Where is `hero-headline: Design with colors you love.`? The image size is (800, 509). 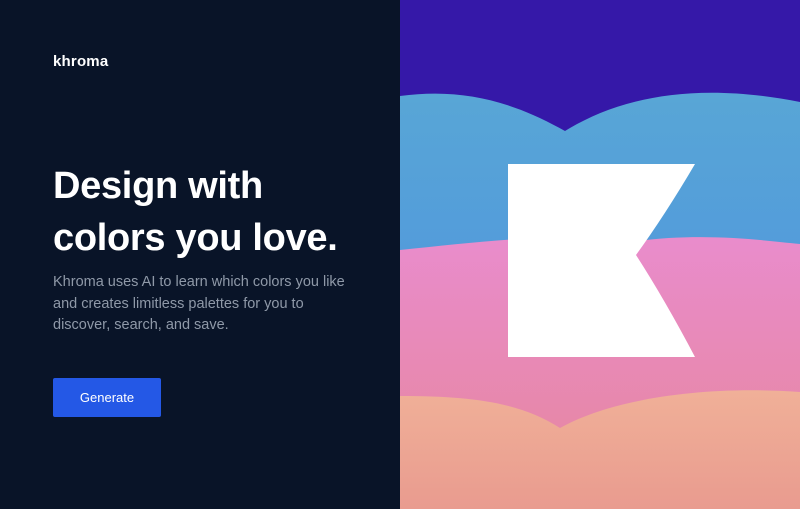
hero-headline: Design with colors you love. is located at coordinates (218, 212).